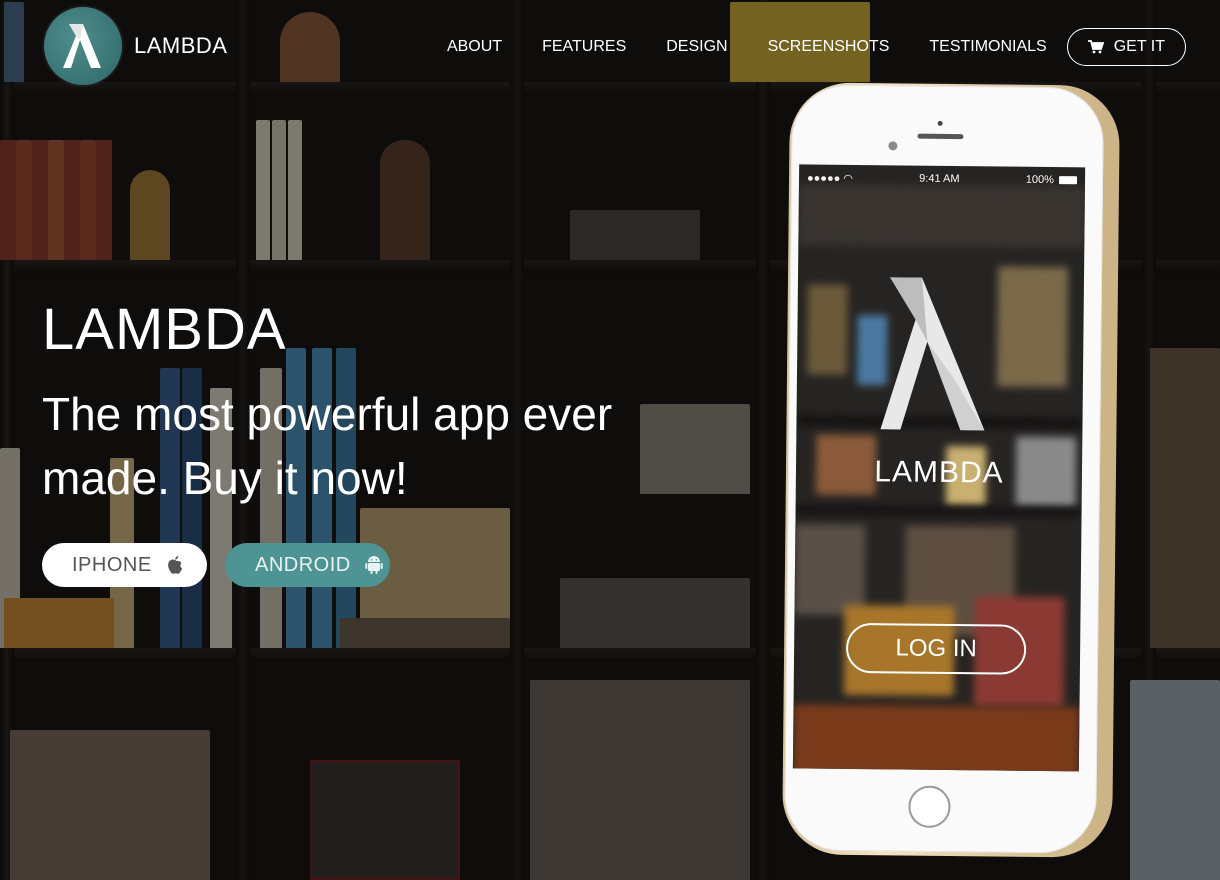 This screenshot has height=880, width=1220. I want to click on shopping-cart-icon, so click(1095, 47).